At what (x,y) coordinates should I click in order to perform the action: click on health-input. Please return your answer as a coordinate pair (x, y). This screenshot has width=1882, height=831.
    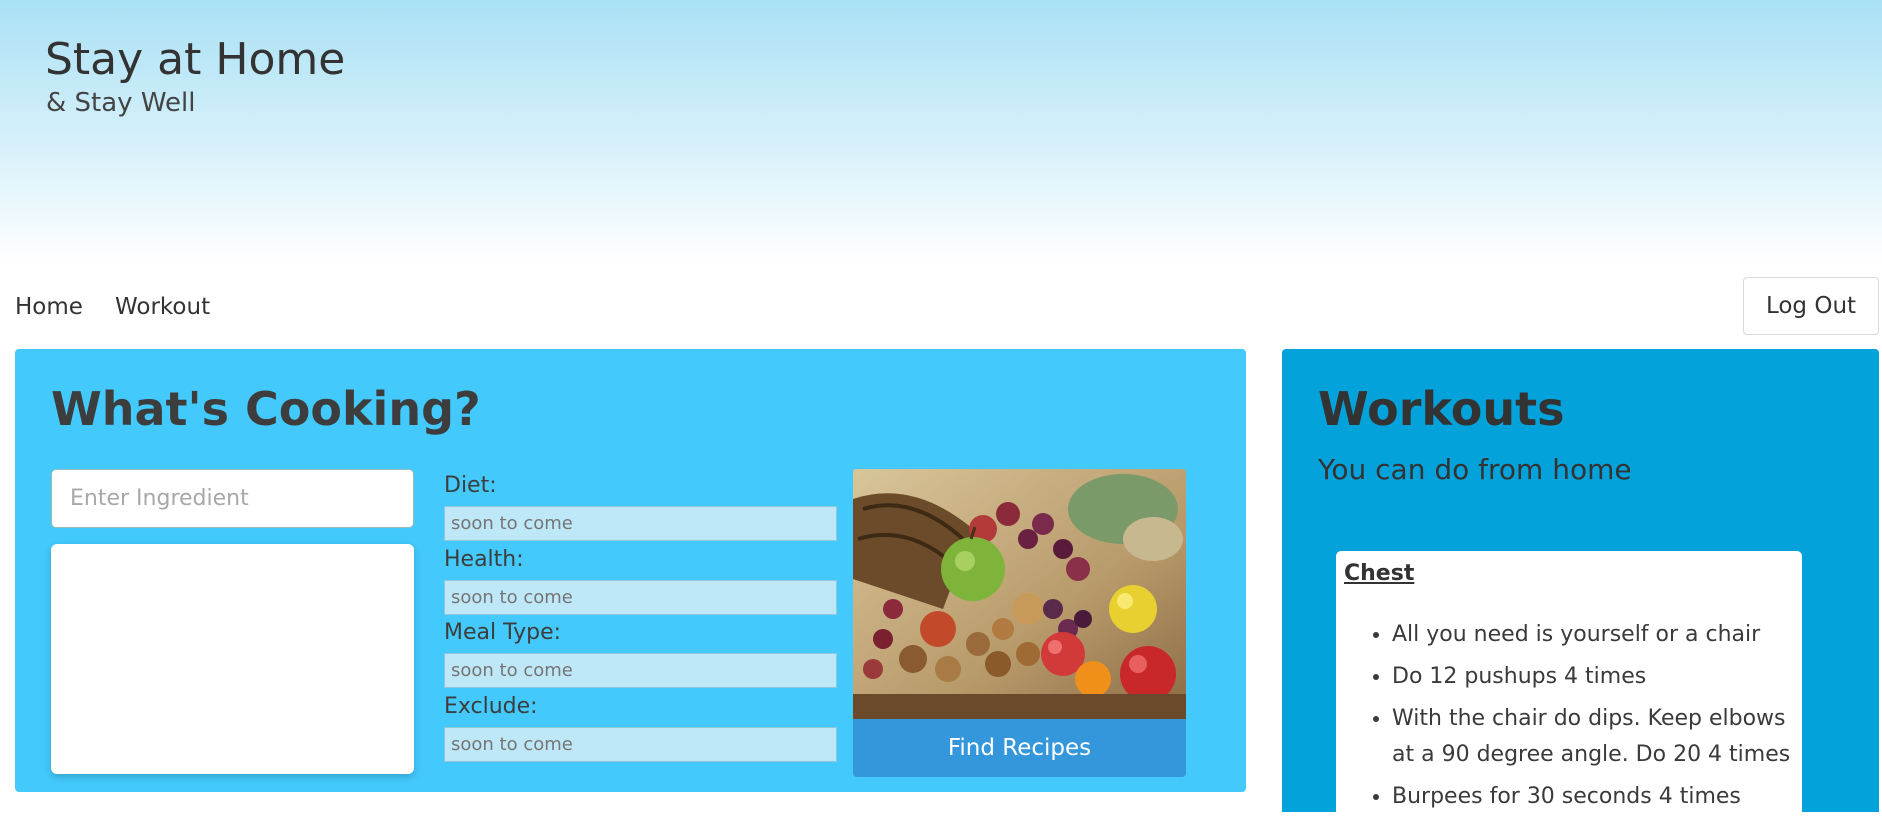
    Looking at the image, I should click on (640, 597).